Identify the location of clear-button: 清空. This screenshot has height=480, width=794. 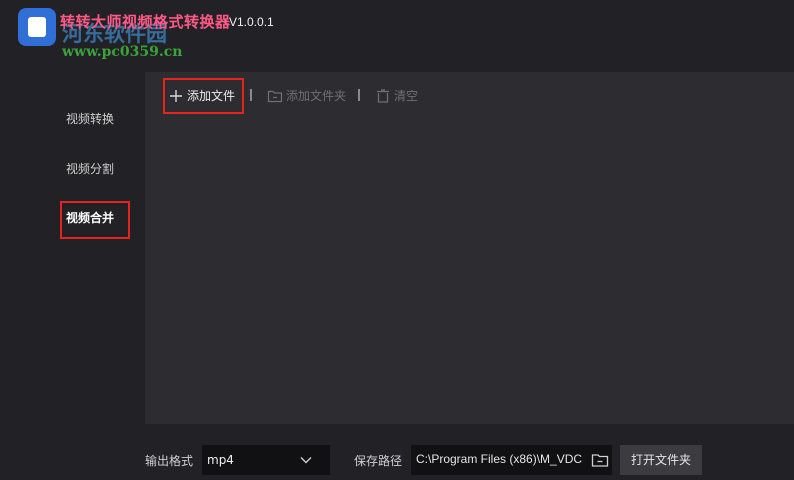
(396, 96).